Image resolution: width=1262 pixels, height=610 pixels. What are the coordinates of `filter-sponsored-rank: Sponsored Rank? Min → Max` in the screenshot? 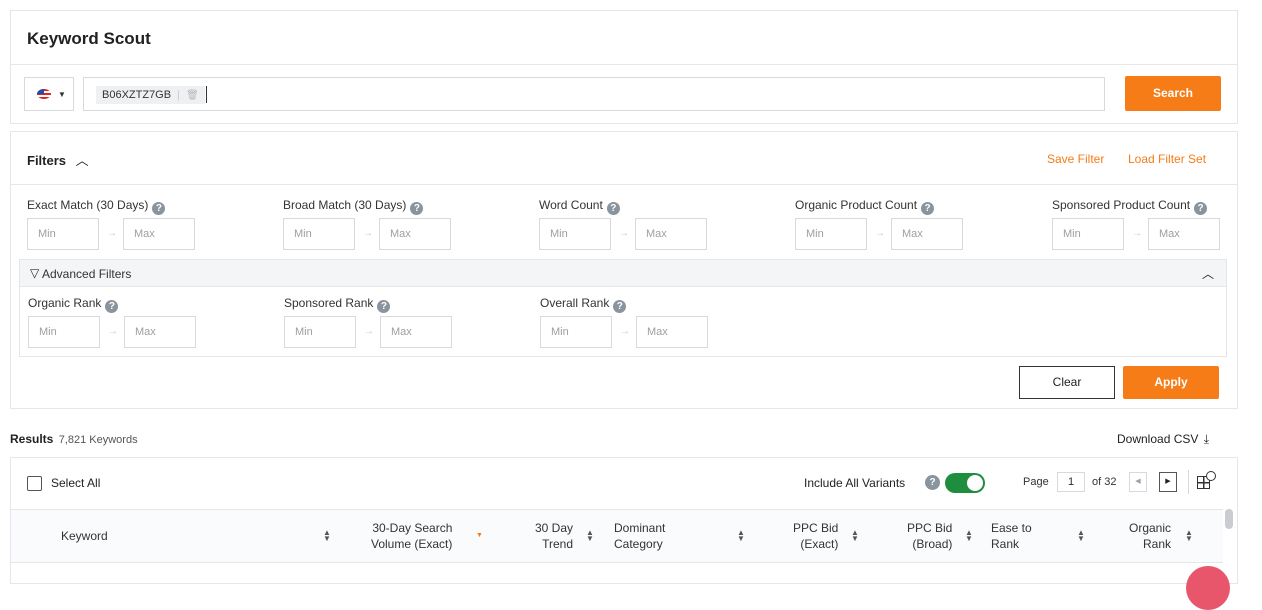 It's located at (368, 322).